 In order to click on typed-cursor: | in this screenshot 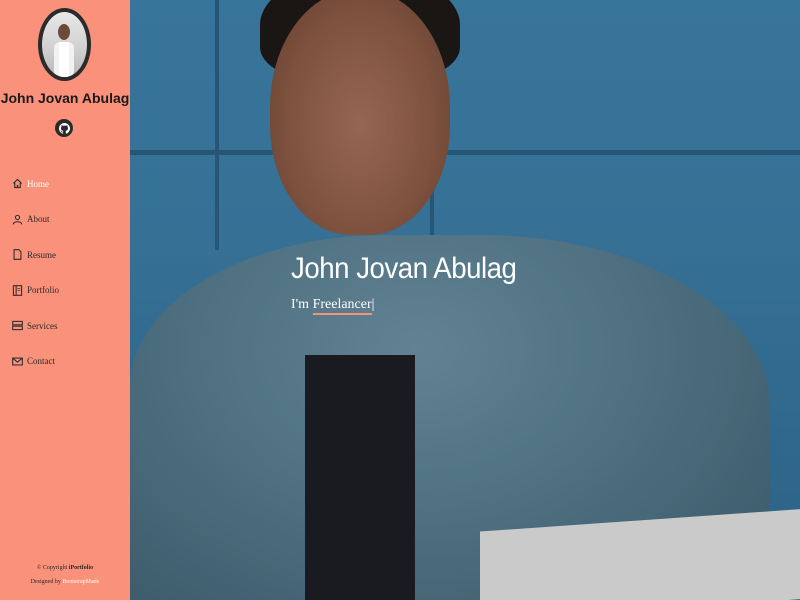, I will do `click(373, 304)`.